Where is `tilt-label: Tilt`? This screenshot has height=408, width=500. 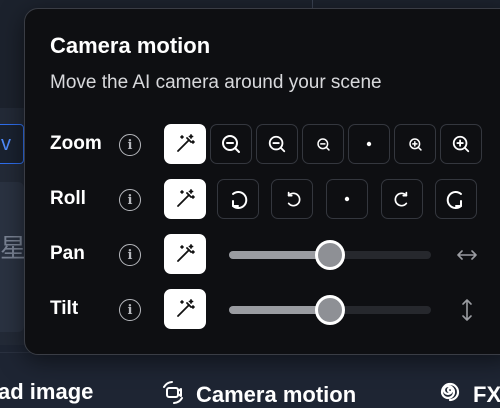
tilt-label: Tilt is located at coordinates (64, 308).